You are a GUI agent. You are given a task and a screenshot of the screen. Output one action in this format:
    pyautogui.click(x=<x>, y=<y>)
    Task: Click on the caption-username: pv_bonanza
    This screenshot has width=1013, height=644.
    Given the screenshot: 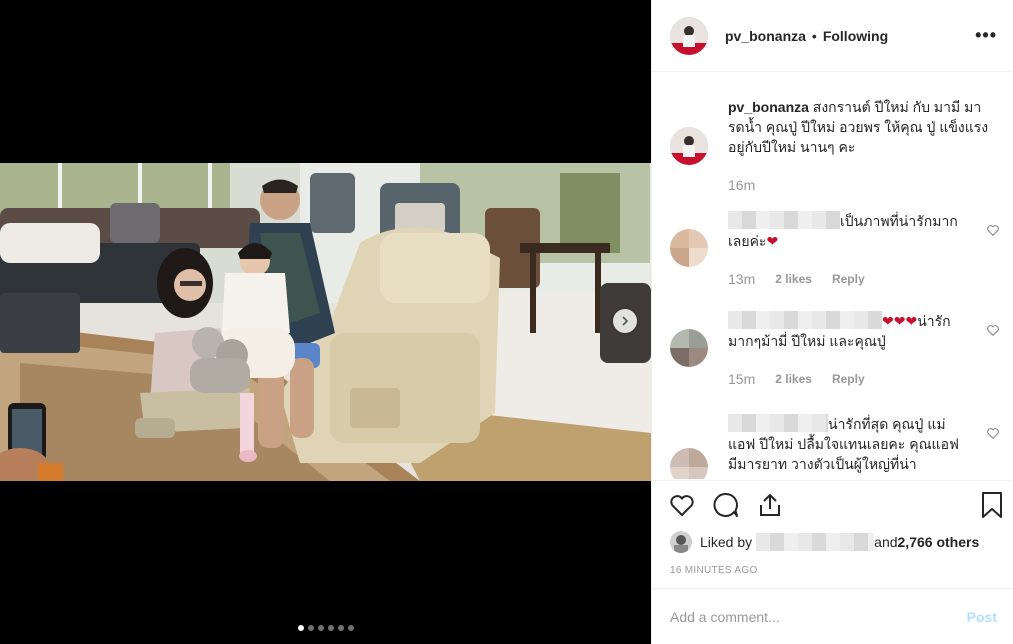 What is the action you would take?
    pyautogui.click(x=768, y=107)
    